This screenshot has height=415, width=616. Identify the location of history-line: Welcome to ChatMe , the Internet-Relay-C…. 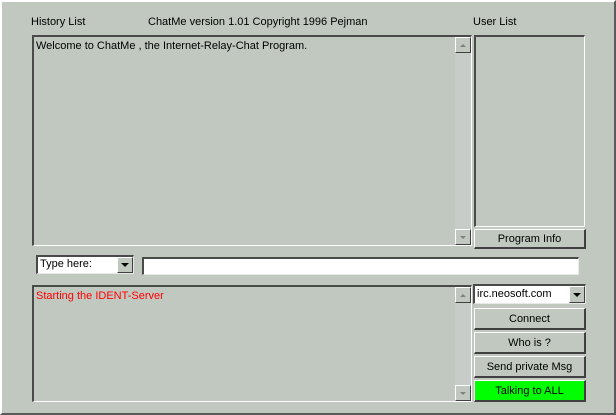
(172, 46).